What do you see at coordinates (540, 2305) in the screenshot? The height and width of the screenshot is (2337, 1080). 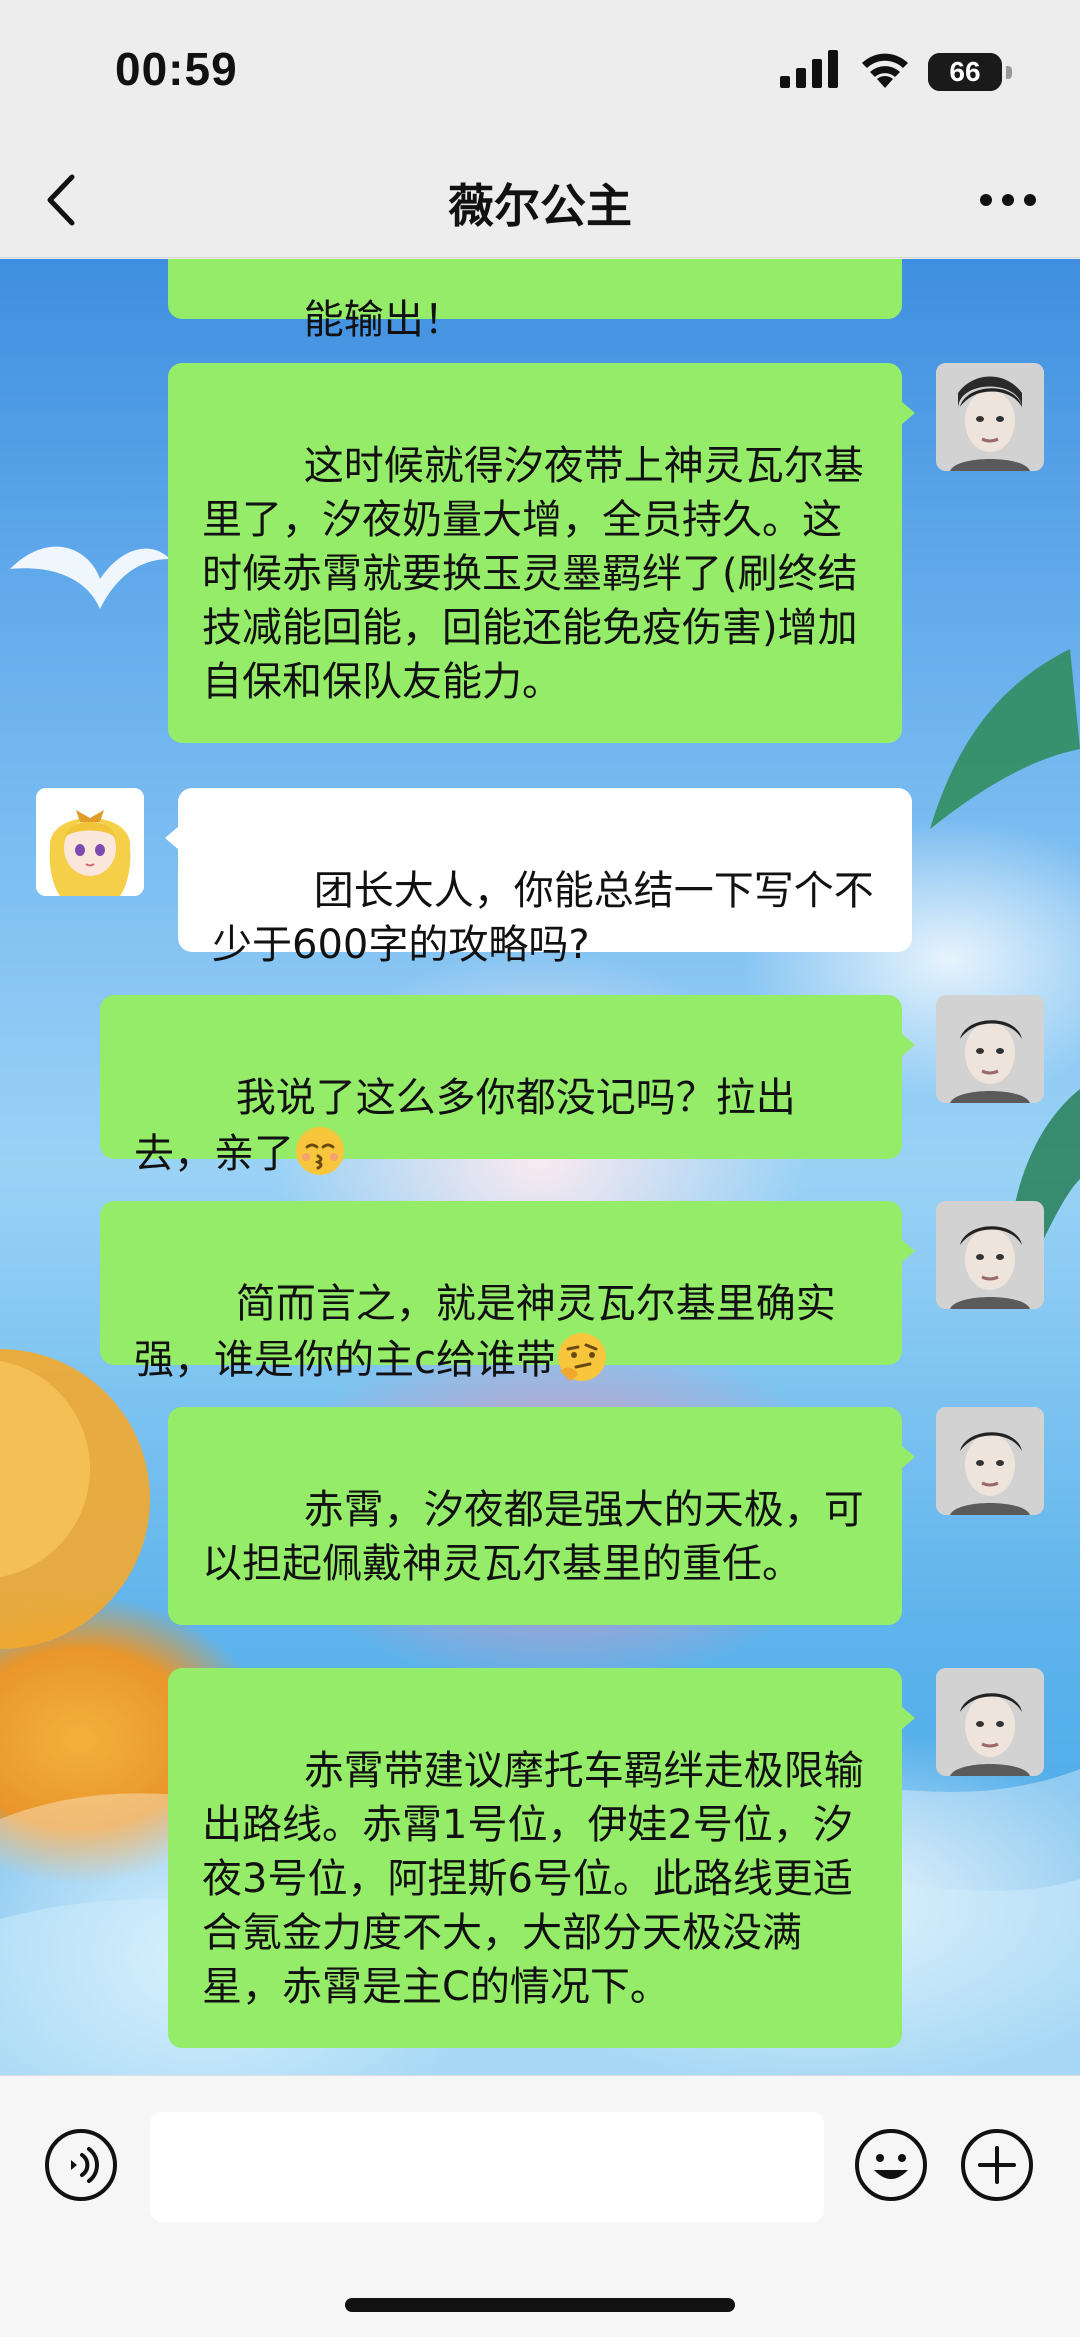 I see `home-indicator` at bounding box center [540, 2305].